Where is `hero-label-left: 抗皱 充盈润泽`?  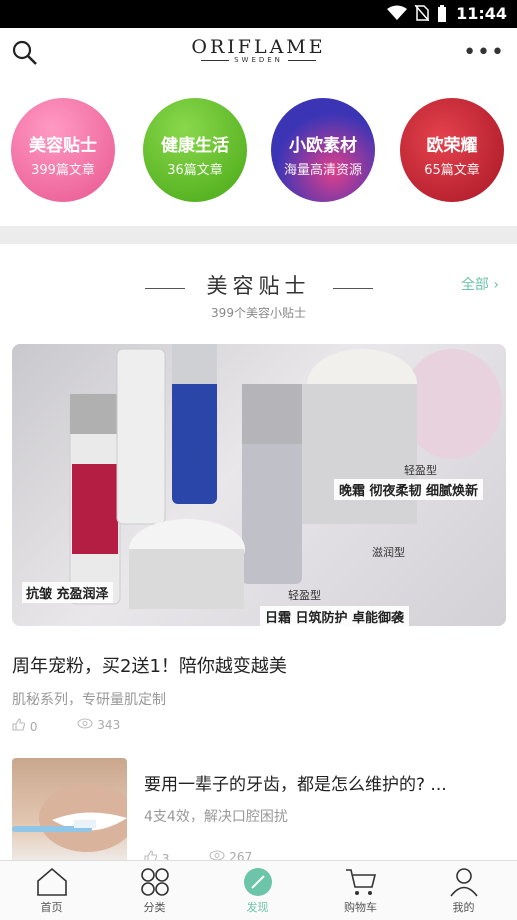
hero-label-left: 抗皱 充盈润泽 is located at coordinates (67, 592).